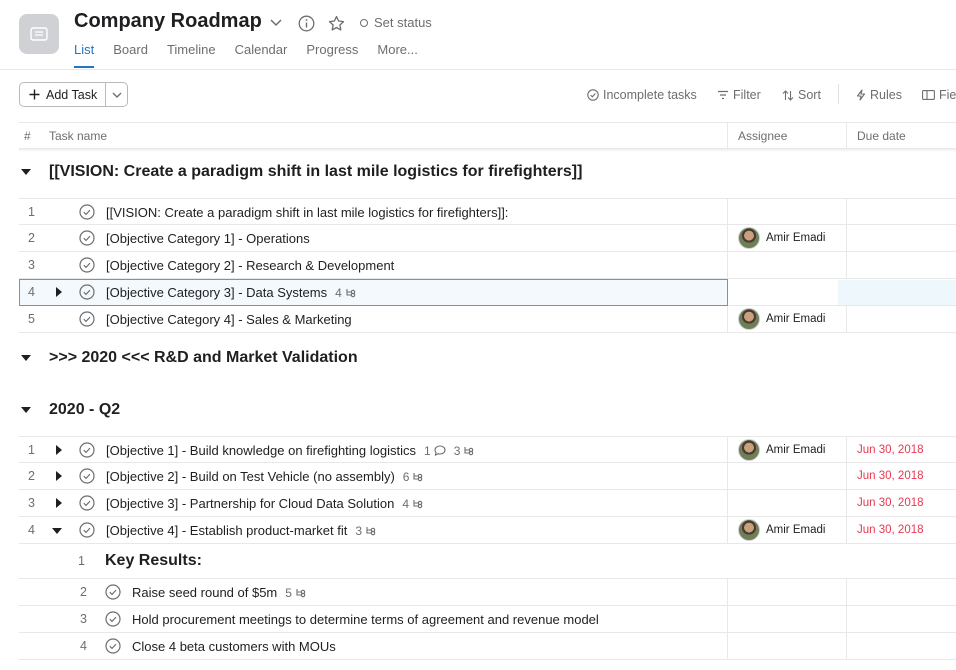 The height and width of the screenshot is (670, 956). Describe the element at coordinates (306, 23) in the screenshot. I see `info-icon` at that location.